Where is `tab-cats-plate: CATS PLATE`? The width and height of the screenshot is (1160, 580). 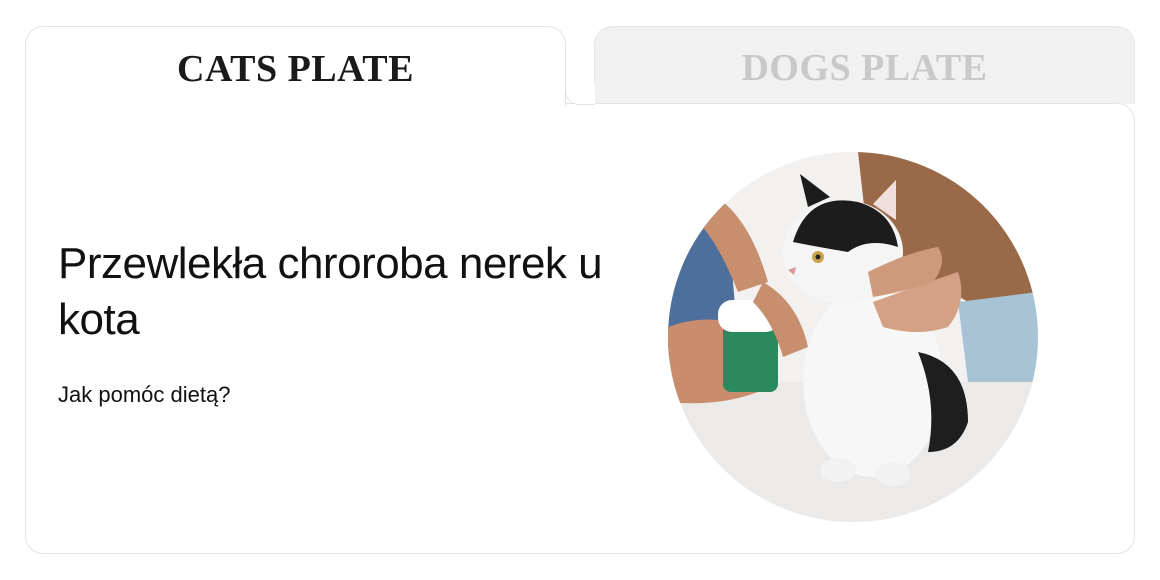 tab-cats-plate: CATS PLATE is located at coordinates (295, 66).